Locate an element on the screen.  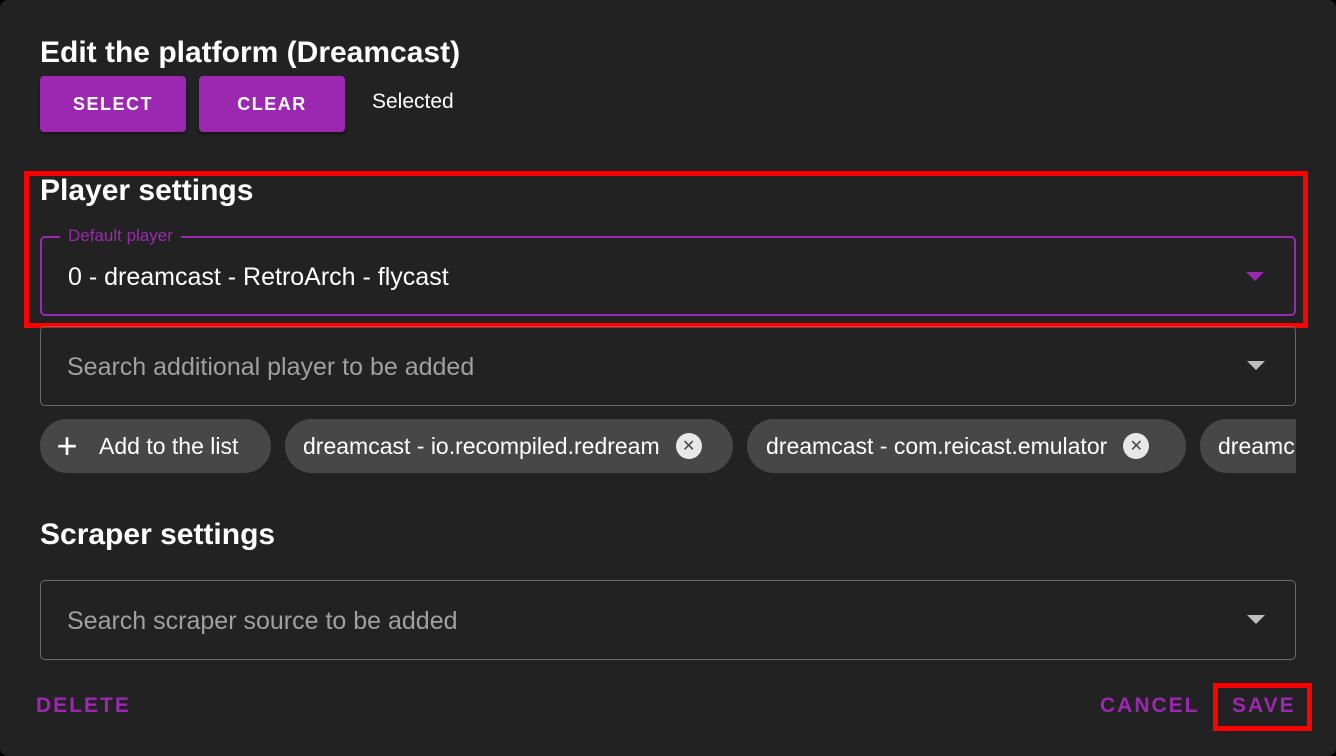
add-to-list-label: Add to the list is located at coordinates (169, 445).